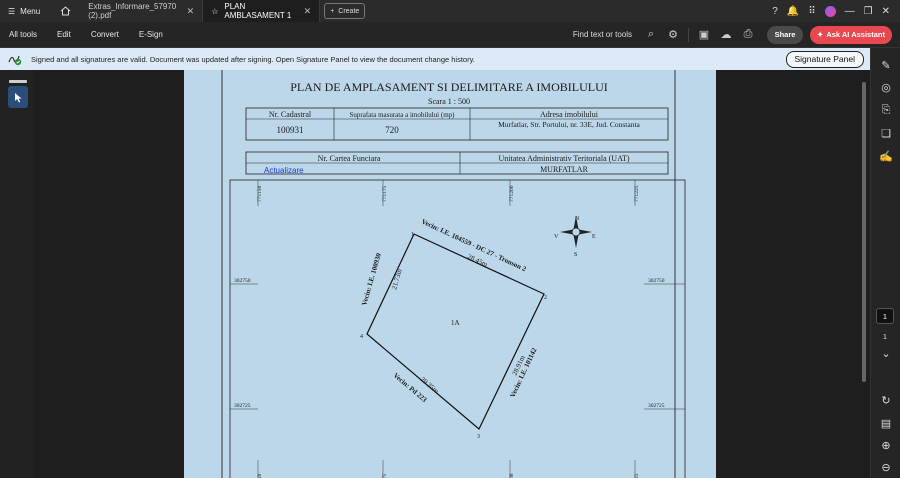 The width and height of the screenshot is (900, 478). I want to click on zoom-out-icon: ⊖, so click(886, 467).